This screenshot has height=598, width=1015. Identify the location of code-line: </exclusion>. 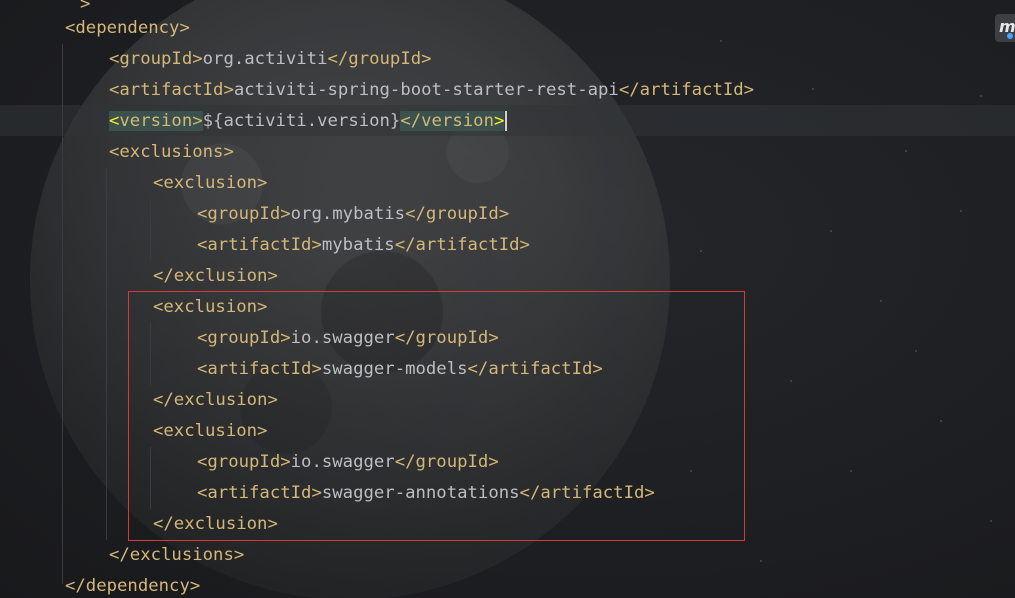
(215, 276).